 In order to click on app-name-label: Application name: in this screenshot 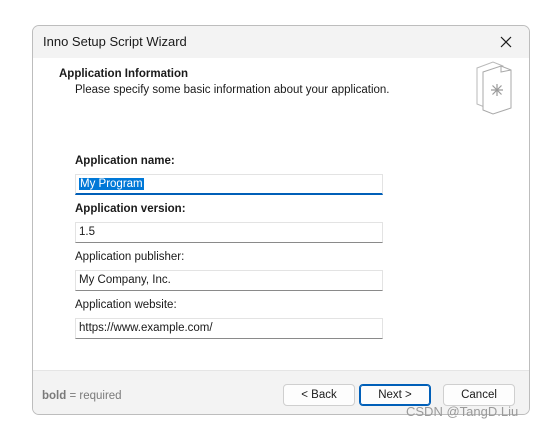, I will do `click(125, 161)`.